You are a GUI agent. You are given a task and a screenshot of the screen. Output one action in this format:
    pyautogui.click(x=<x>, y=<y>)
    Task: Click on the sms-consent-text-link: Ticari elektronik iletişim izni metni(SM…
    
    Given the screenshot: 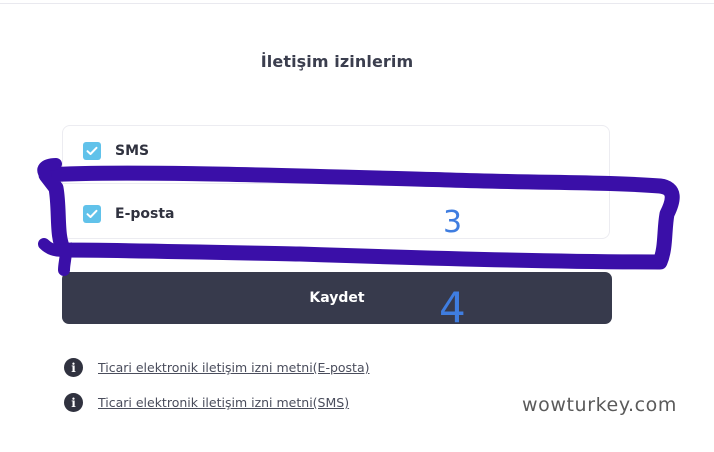 What is the action you would take?
    pyautogui.click(x=223, y=402)
    